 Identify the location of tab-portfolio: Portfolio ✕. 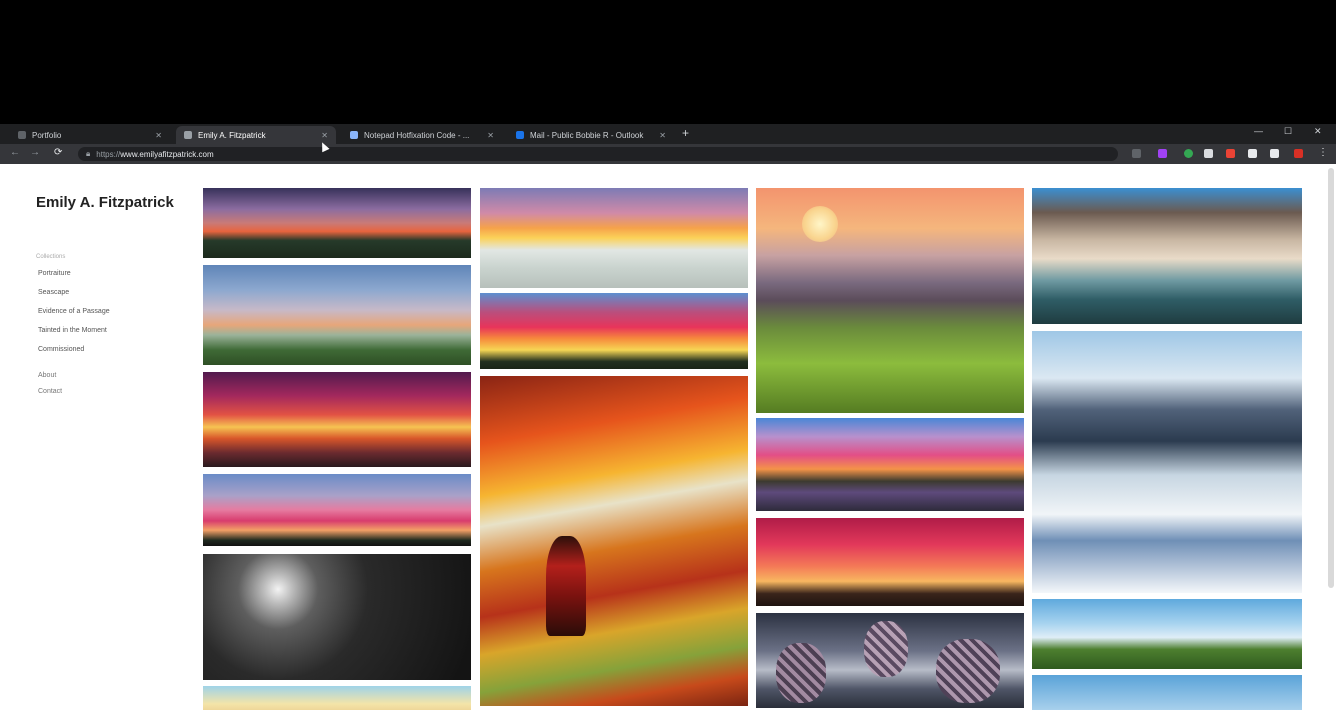
(90, 135).